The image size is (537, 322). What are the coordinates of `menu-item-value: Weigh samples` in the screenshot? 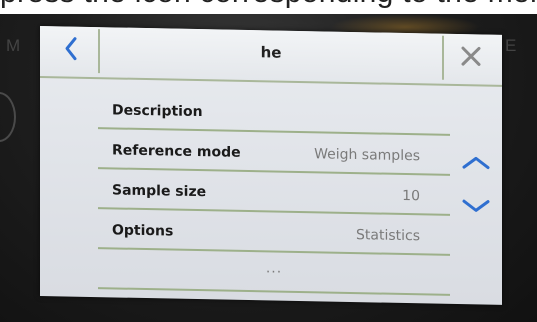 It's located at (367, 155).